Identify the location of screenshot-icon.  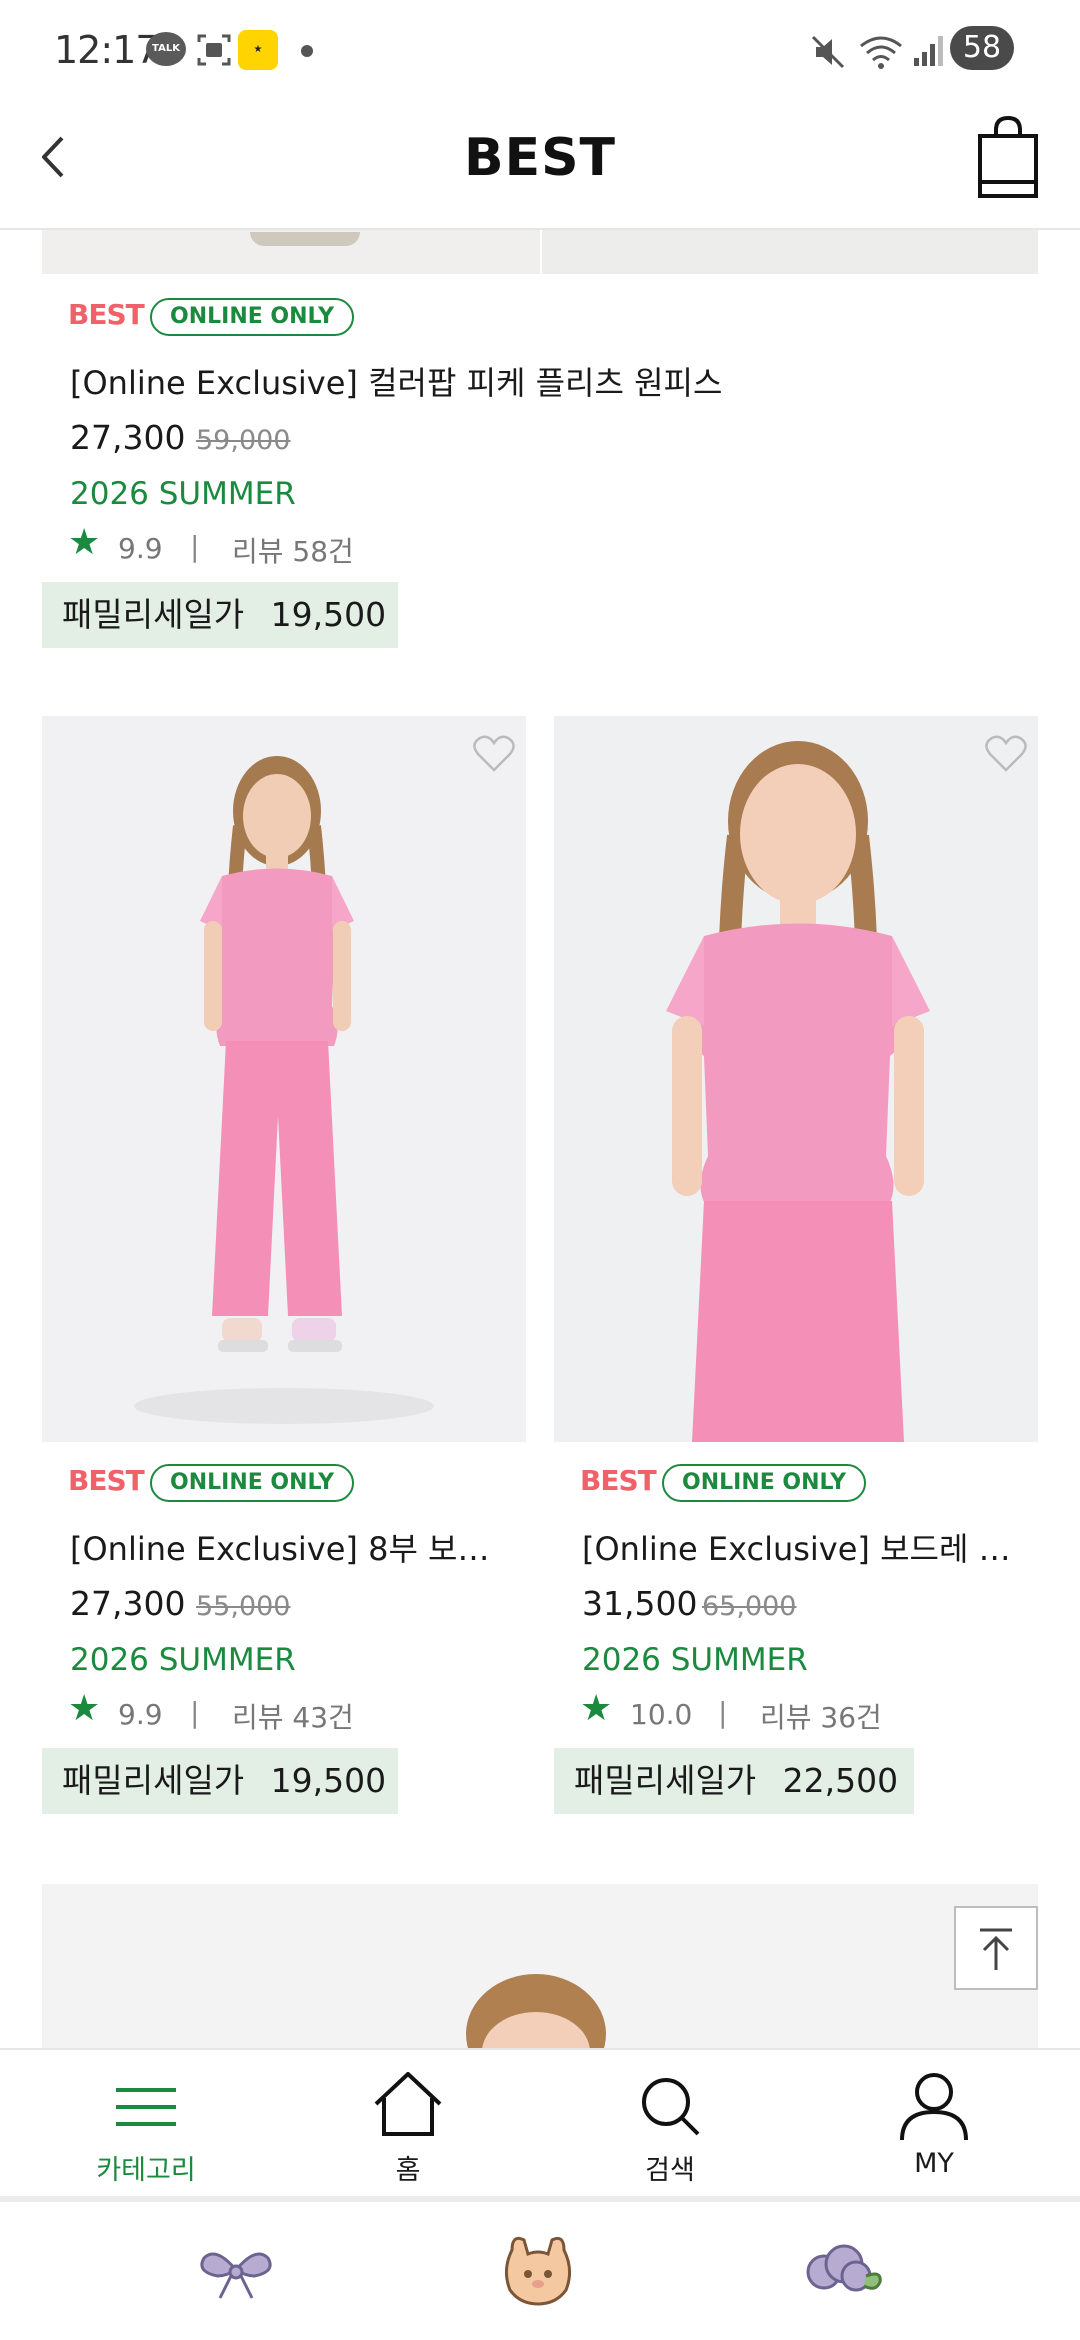
(214, 50).